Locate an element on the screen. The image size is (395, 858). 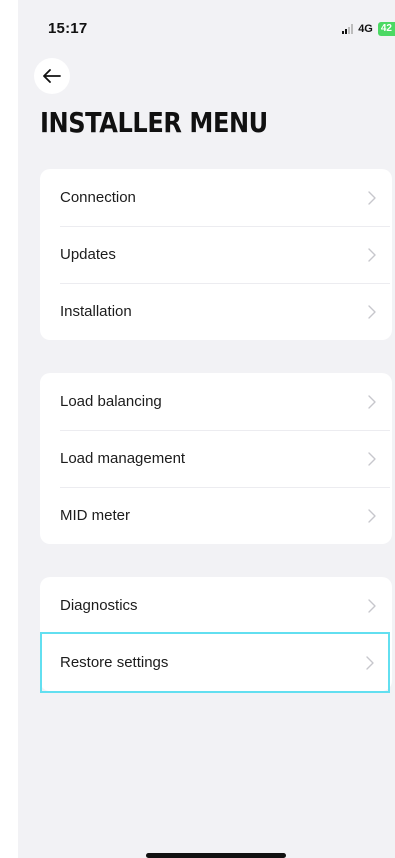
status-bar: 15:17 4G 42 is located at coordinates (206, 30).